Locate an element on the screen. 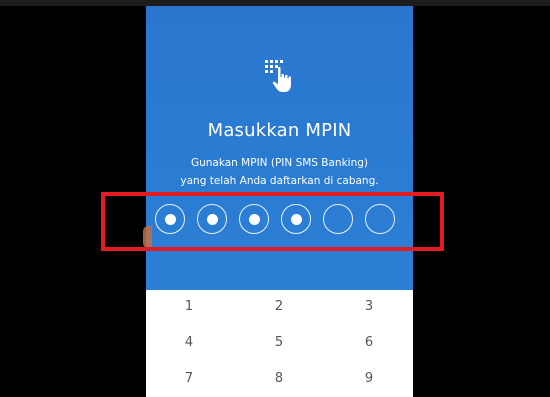 This screenshot has height=397, width=550. keypad-key-7: 7 is located at coordinates (189, 379).